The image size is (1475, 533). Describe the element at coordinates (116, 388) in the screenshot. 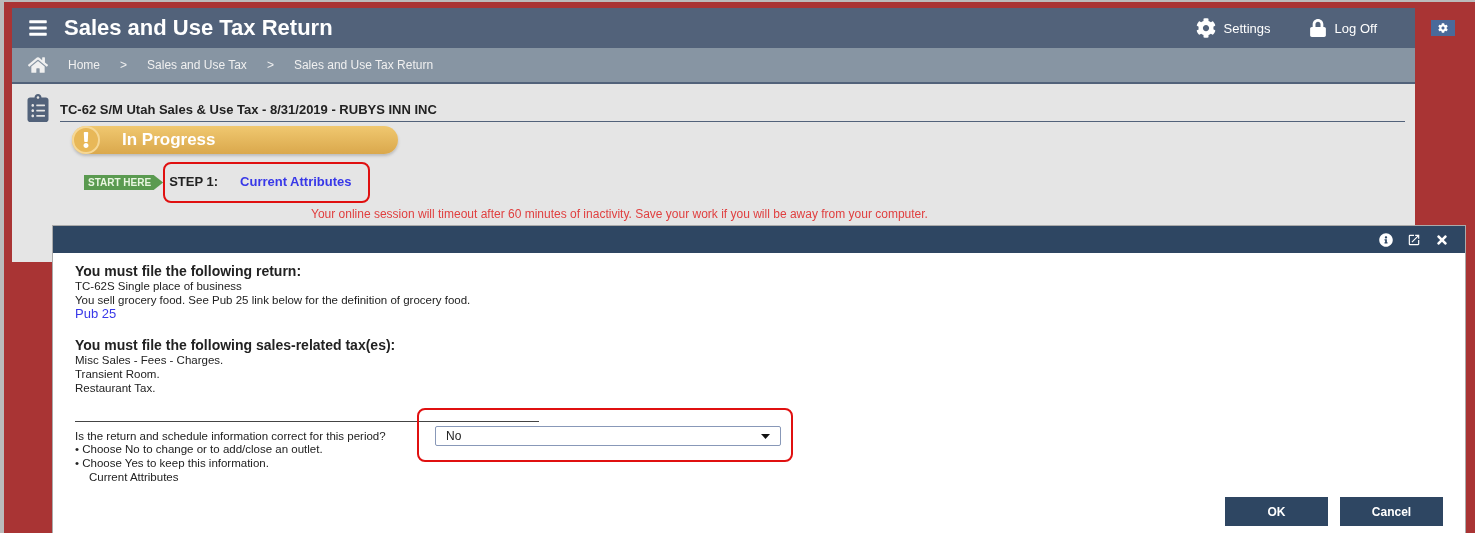

I see `info-text: Restaurant Tax.` at that location.